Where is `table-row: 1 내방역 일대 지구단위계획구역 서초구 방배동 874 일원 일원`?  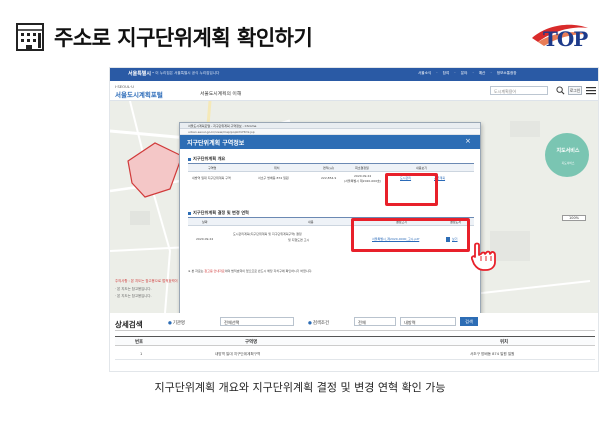 table-row: 1 내방역 일대 지구단위계획구역 서초구 방배동 874 일원 일원 is located at coordinates (355, 355).